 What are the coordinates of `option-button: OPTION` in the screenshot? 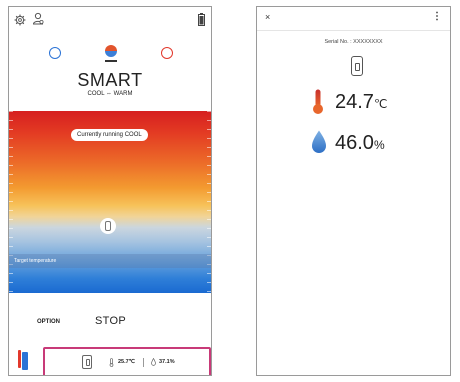 It's located at (48, 322).